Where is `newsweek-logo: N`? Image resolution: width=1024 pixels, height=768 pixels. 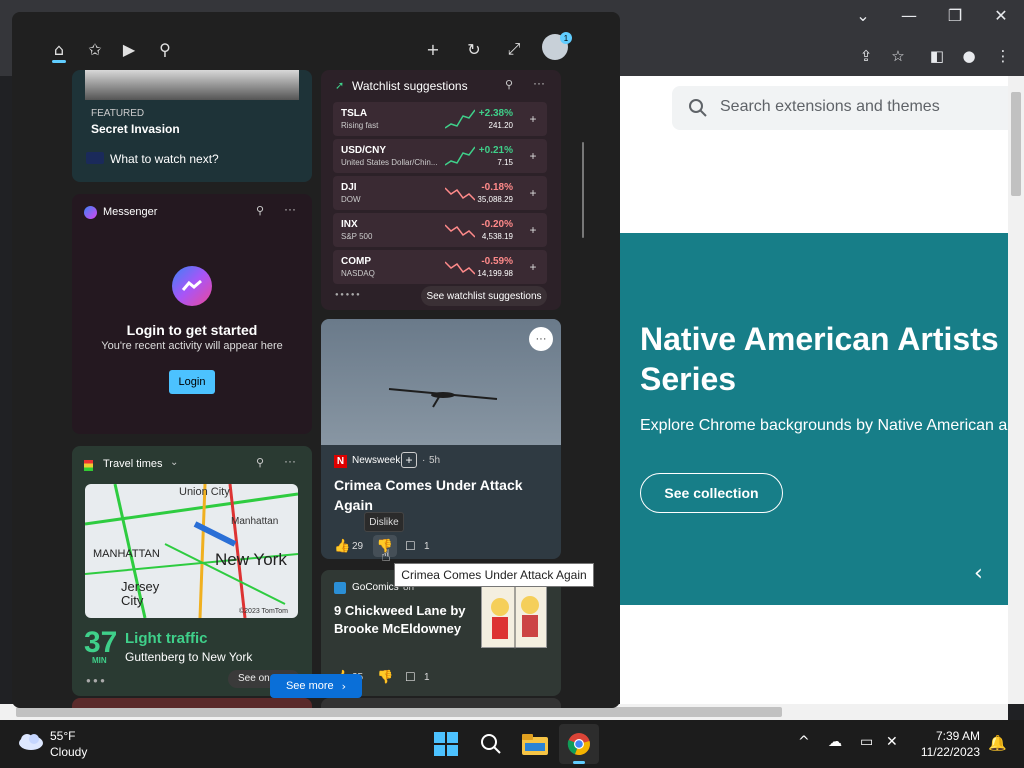 newsweek-logo: N is located at coordinates (340, 461).